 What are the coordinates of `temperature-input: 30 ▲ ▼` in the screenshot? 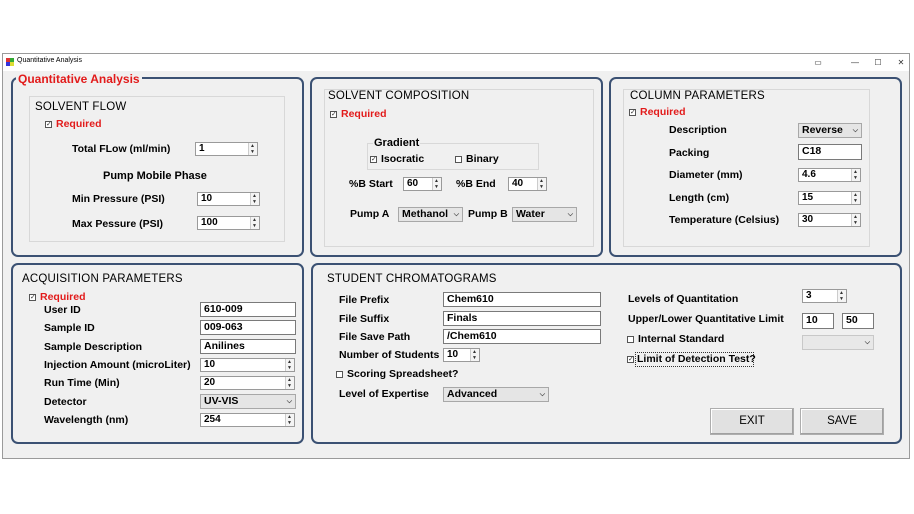 It's located at (829, 220).